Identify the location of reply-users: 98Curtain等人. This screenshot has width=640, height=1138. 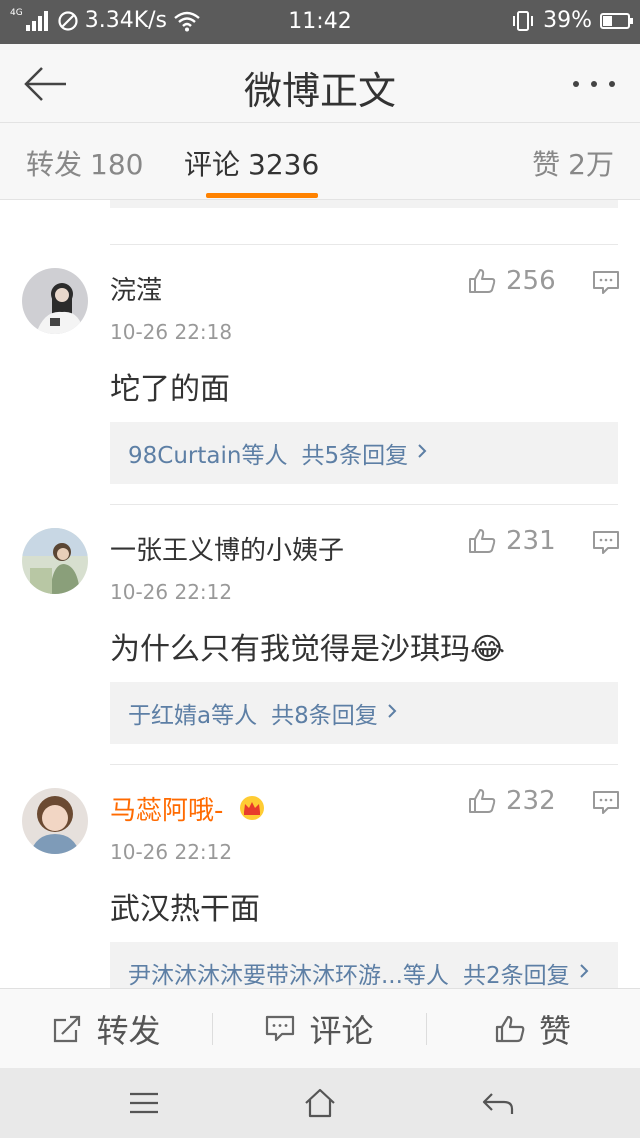
(208, 456).